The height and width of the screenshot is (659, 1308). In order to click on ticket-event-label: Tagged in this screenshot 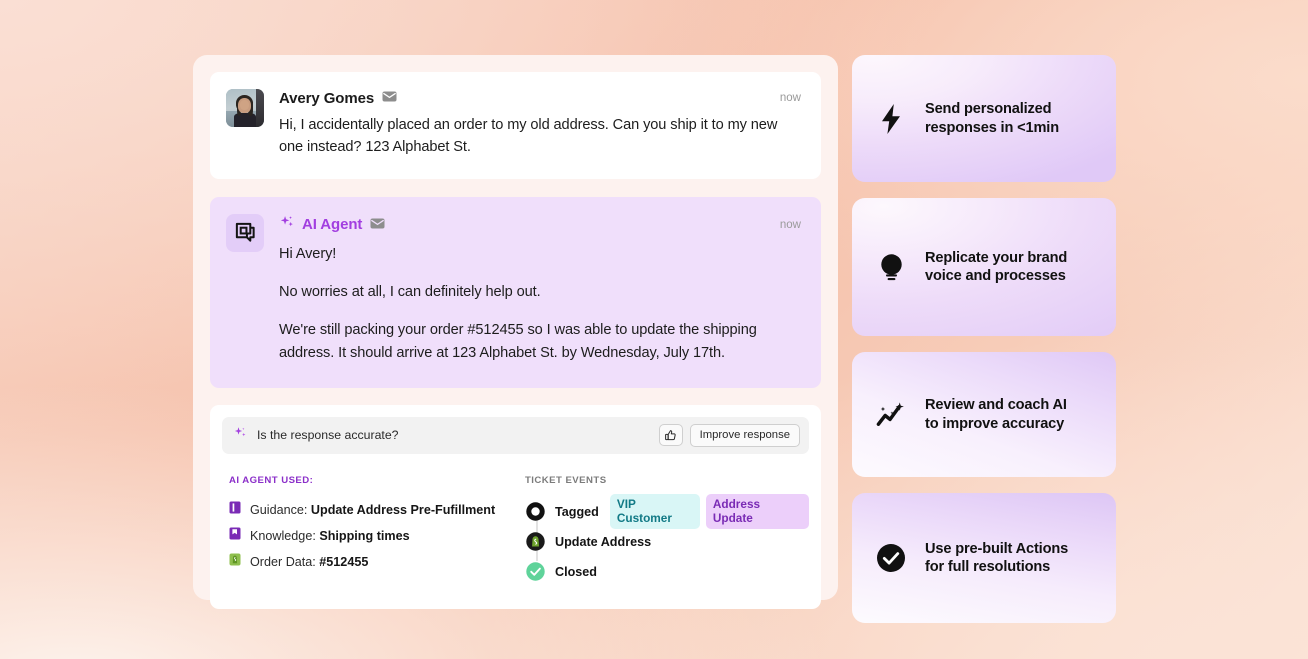, I will do `click(577, 511)`.